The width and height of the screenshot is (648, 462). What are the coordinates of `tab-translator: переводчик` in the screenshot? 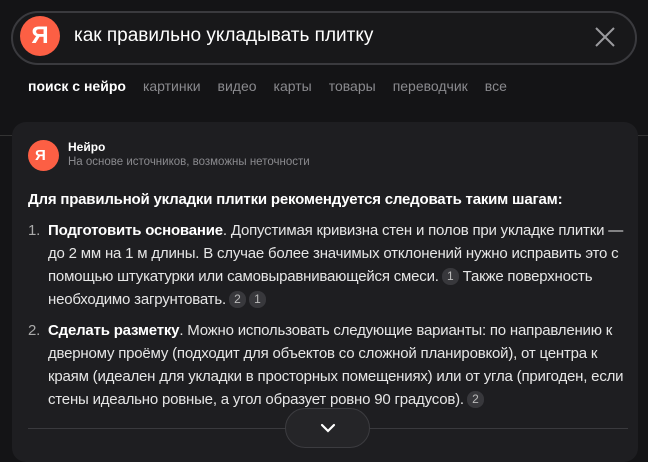 It's located at (430, 86).